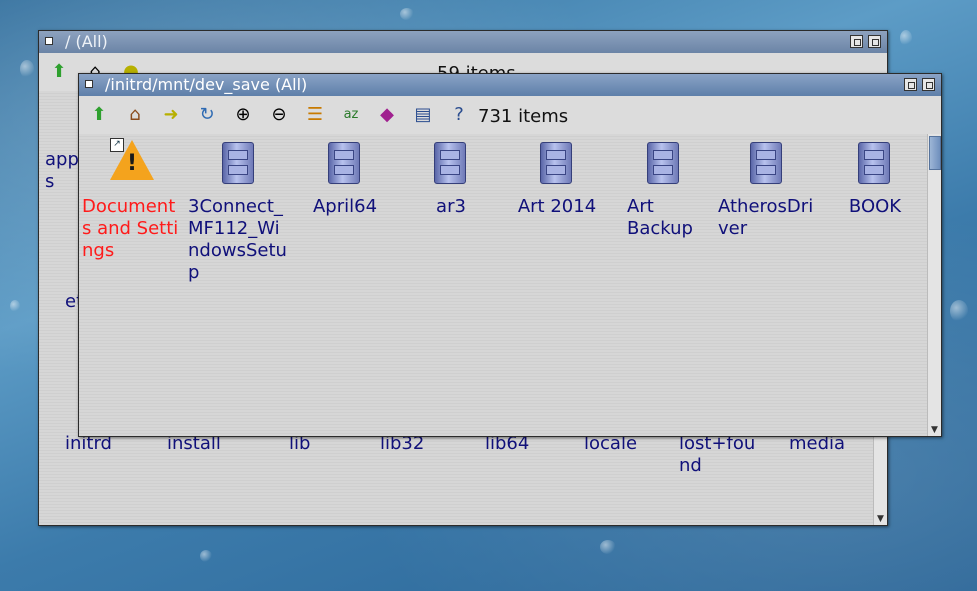  What do you see at coordinates (86, 41) in the screenshot?
I see `window-title: / (All)` at bounding box center [86, 41].